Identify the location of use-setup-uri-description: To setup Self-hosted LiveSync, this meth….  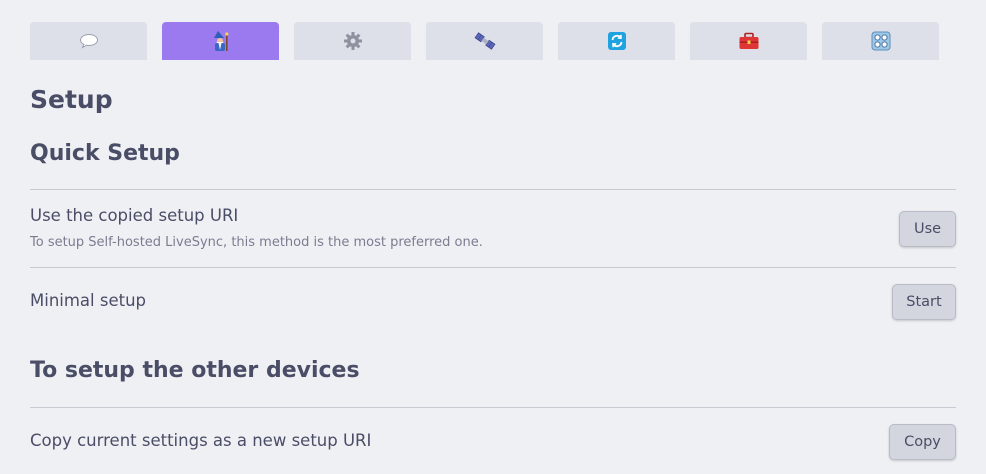
(256, 242).